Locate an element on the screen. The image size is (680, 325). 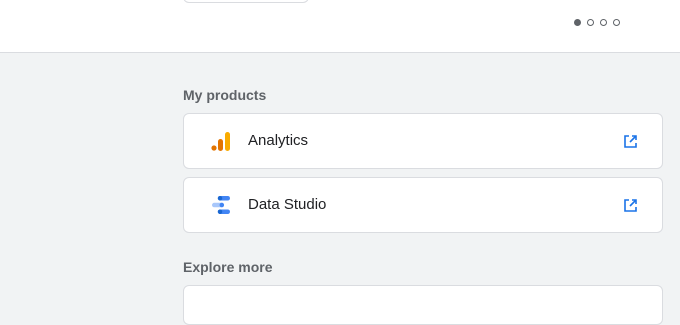
my-products-title: My products is located at coordinates (225, 95).